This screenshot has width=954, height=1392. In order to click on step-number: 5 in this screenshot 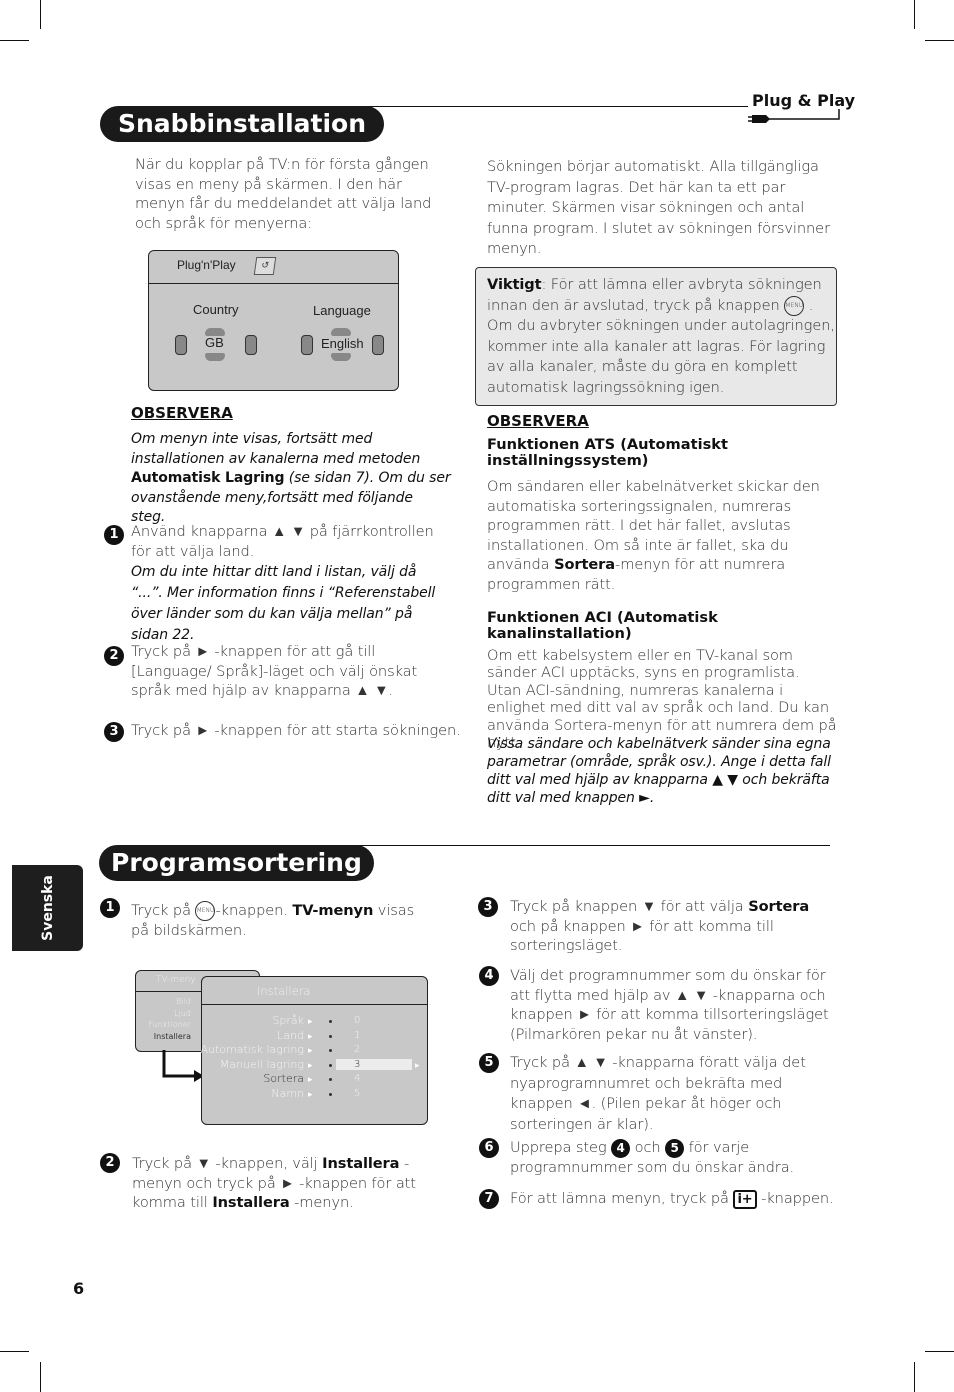, I will do `click(489, 1063)`.